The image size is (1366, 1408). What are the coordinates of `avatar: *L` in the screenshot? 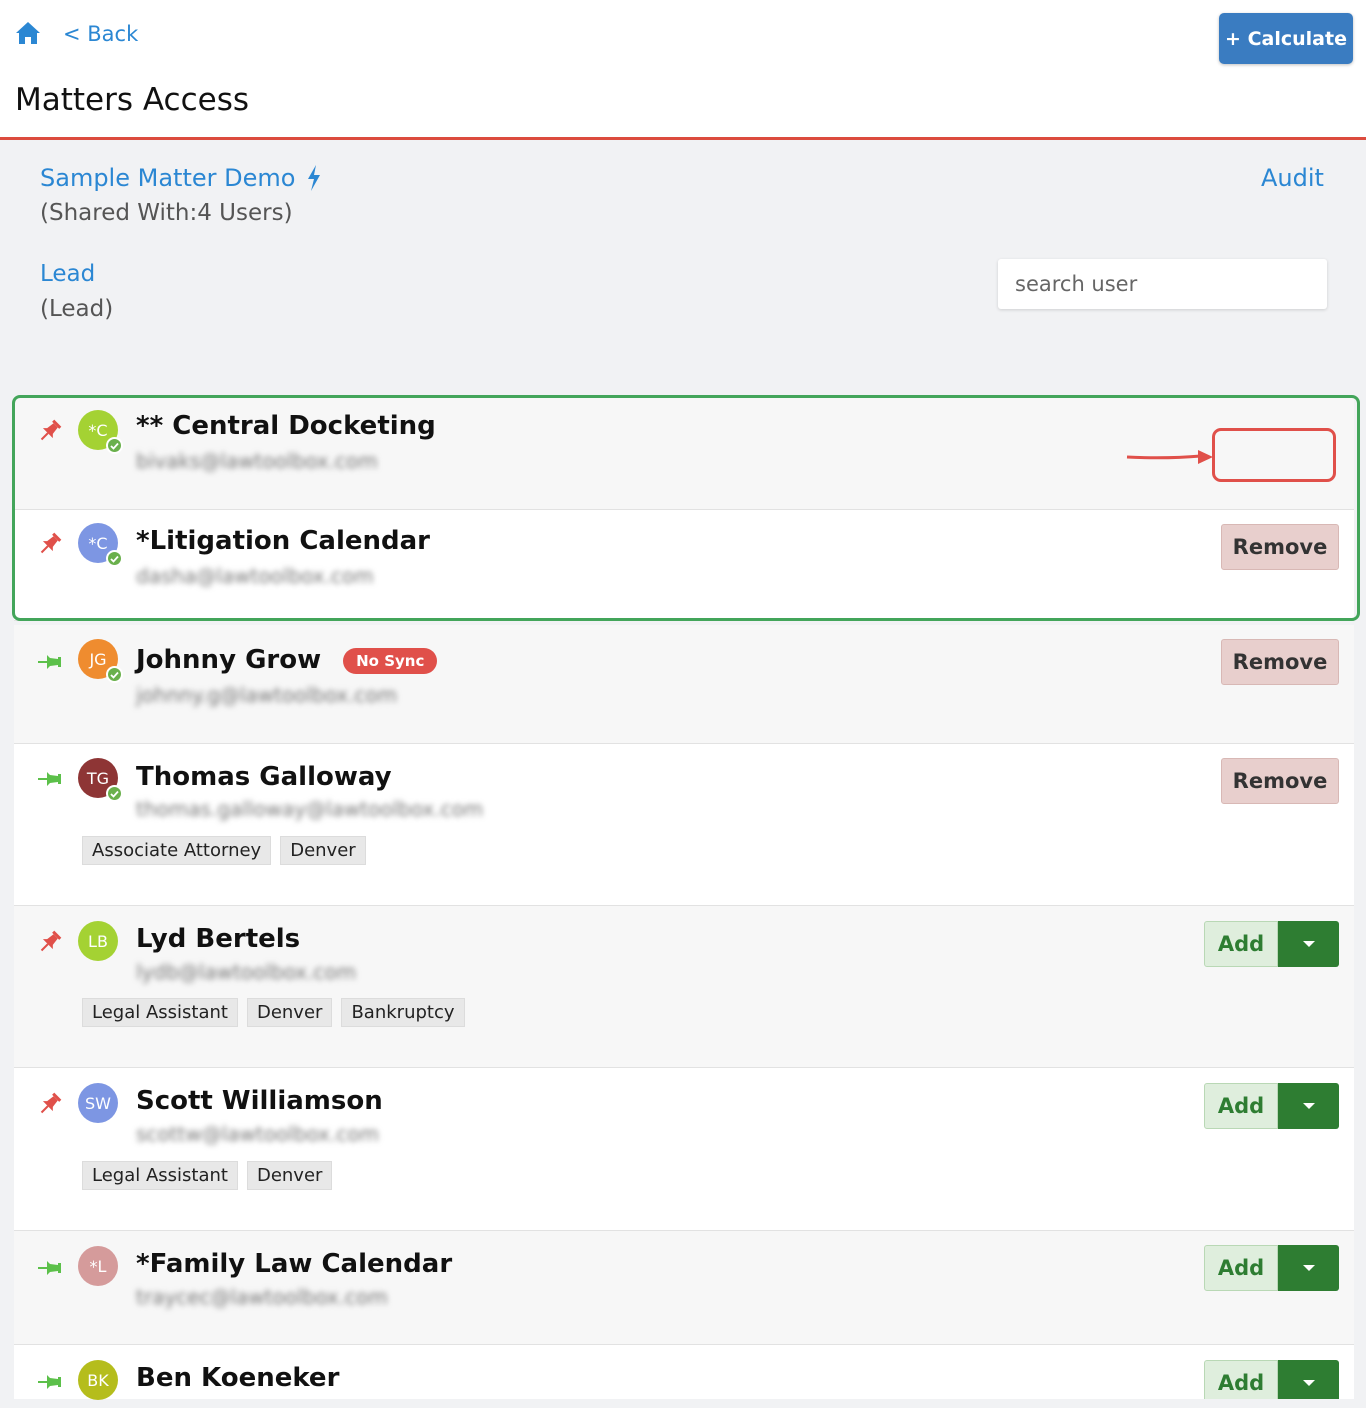 It's located at (98, 1266).